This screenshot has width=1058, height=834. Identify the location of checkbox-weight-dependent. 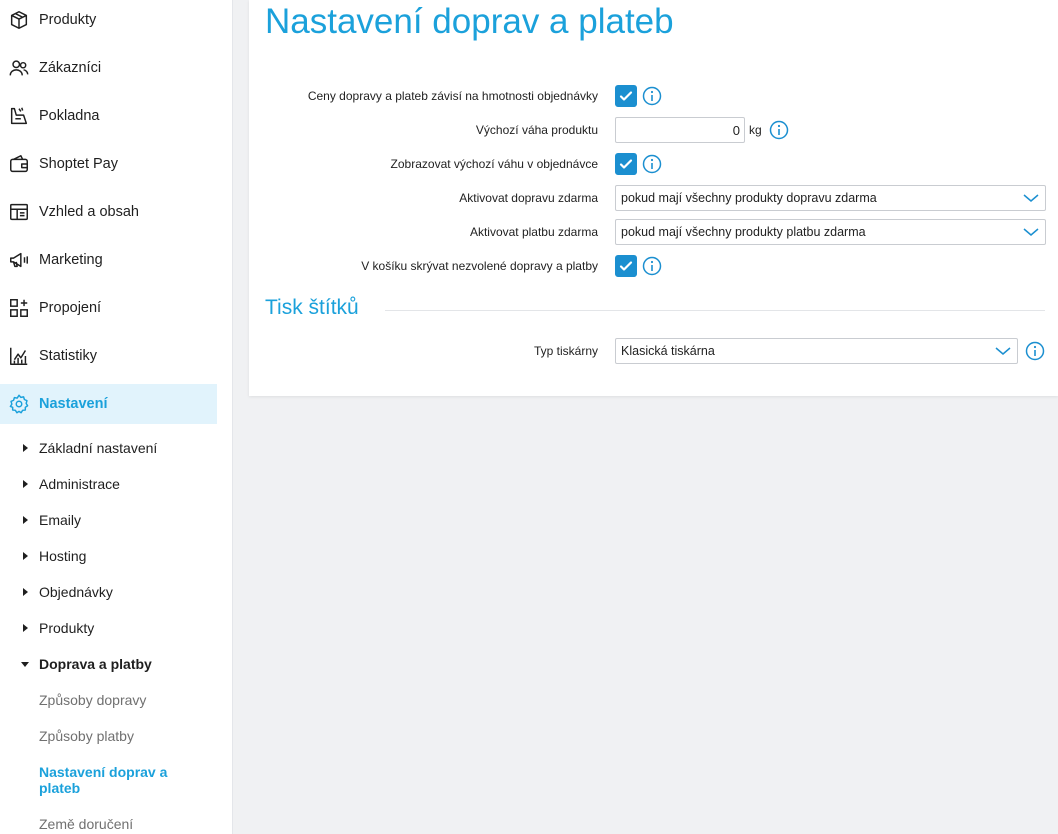
(626, 96).